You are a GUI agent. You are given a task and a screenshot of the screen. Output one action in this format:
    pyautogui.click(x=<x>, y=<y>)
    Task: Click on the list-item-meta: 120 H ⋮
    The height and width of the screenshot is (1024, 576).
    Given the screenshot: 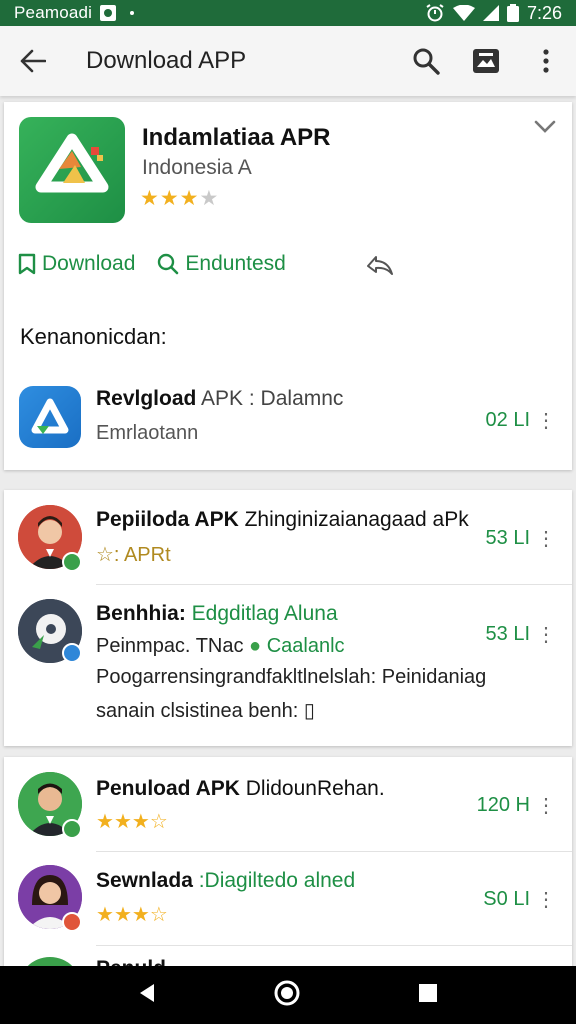 What is the action you would take?
    pyautogui.click(x=516, y=805)
    